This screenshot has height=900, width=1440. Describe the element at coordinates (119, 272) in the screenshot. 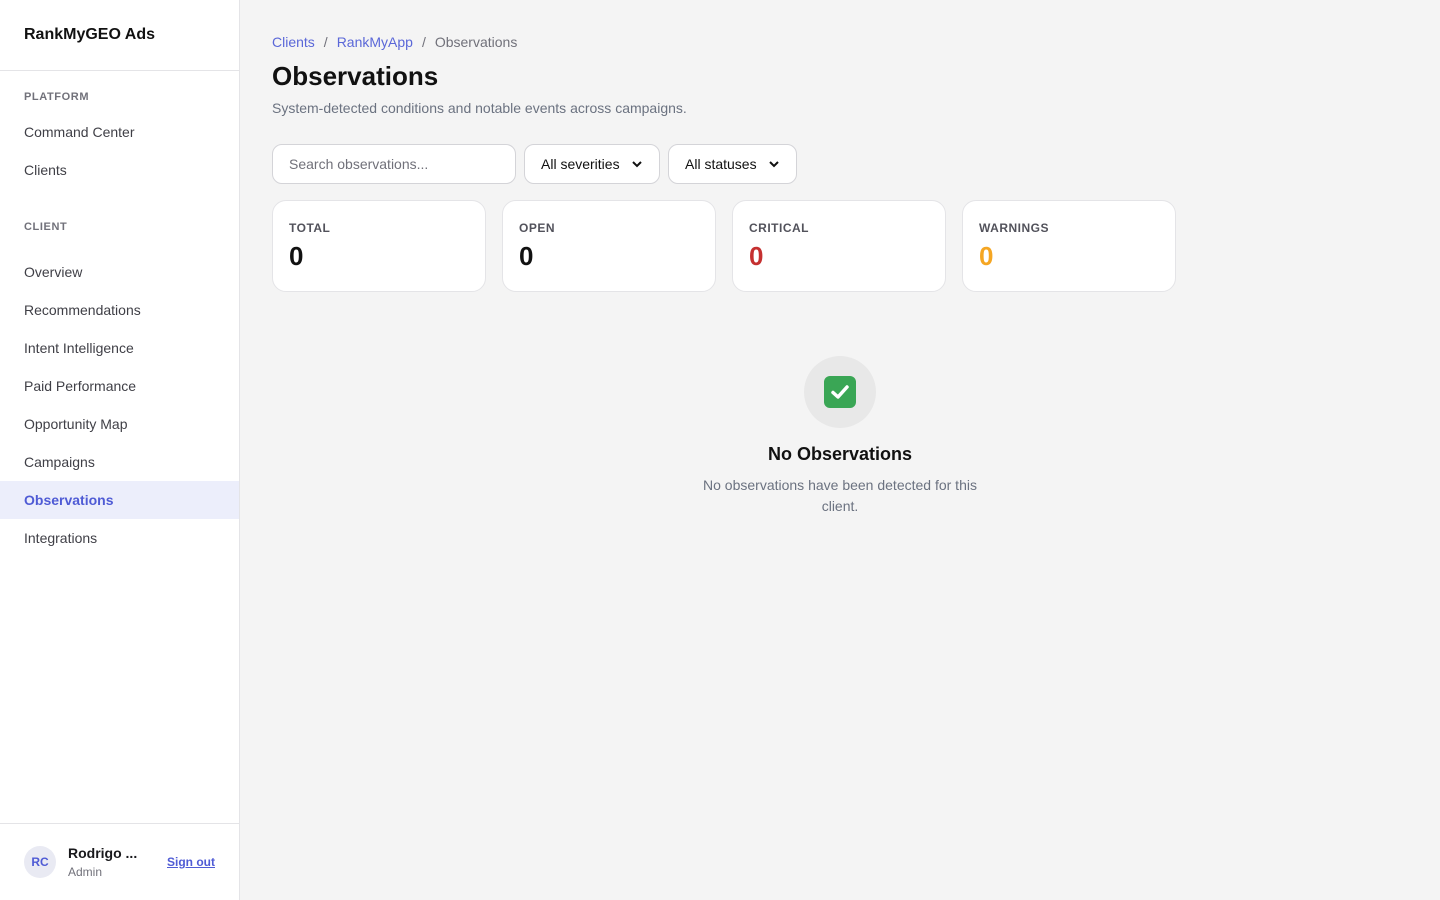

I see `sidebar-item-overview: Overview` at that location.